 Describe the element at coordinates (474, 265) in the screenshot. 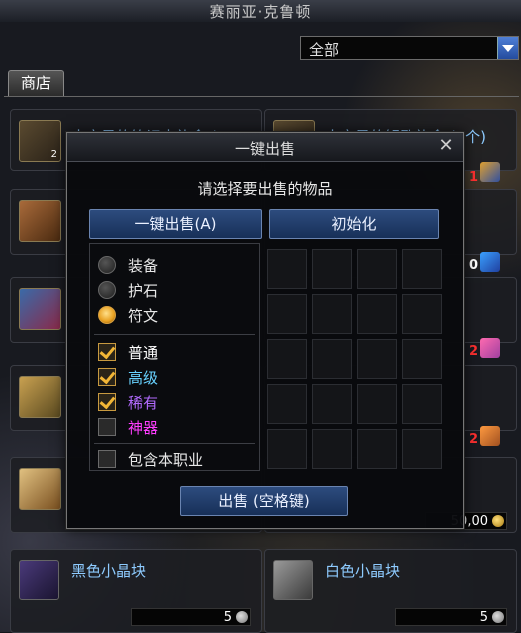

I see `side-count: 0` at that location.